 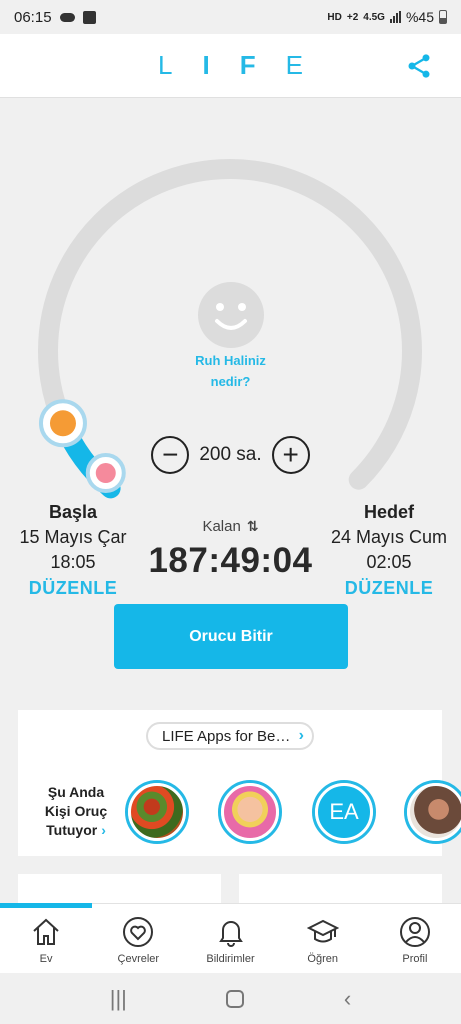 I want to click on tab-notifications: Bildirimler, so click(x=230, y=938).